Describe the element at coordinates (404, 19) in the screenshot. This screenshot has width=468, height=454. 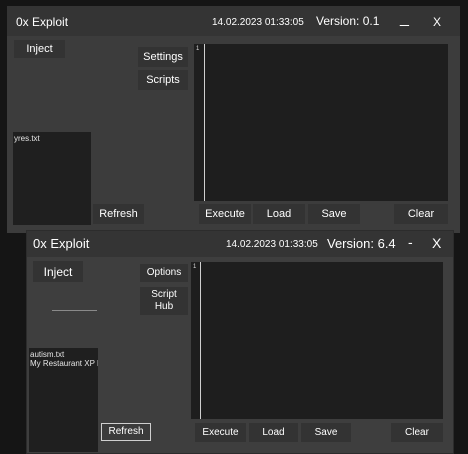
I see `minimize-button: _` at that location.